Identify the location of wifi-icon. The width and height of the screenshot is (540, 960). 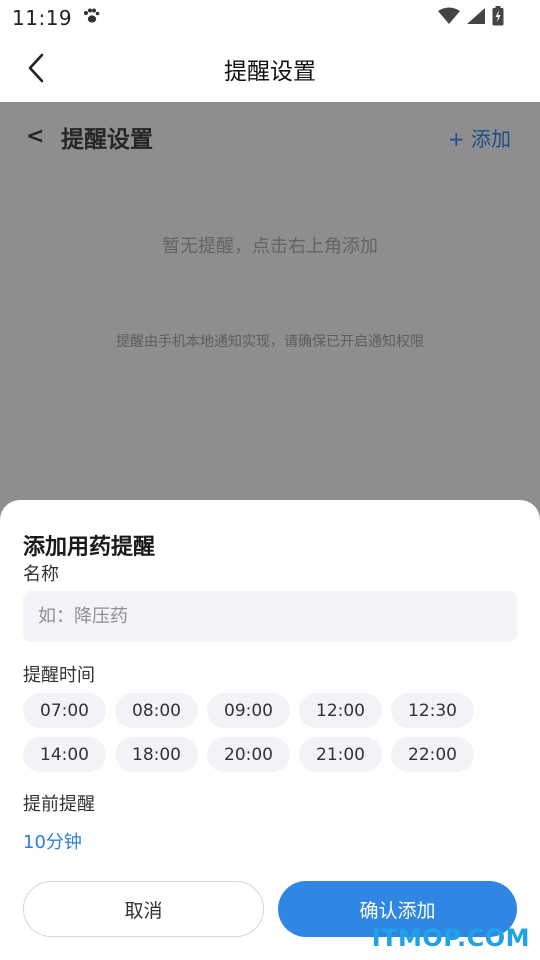
(449, 18).